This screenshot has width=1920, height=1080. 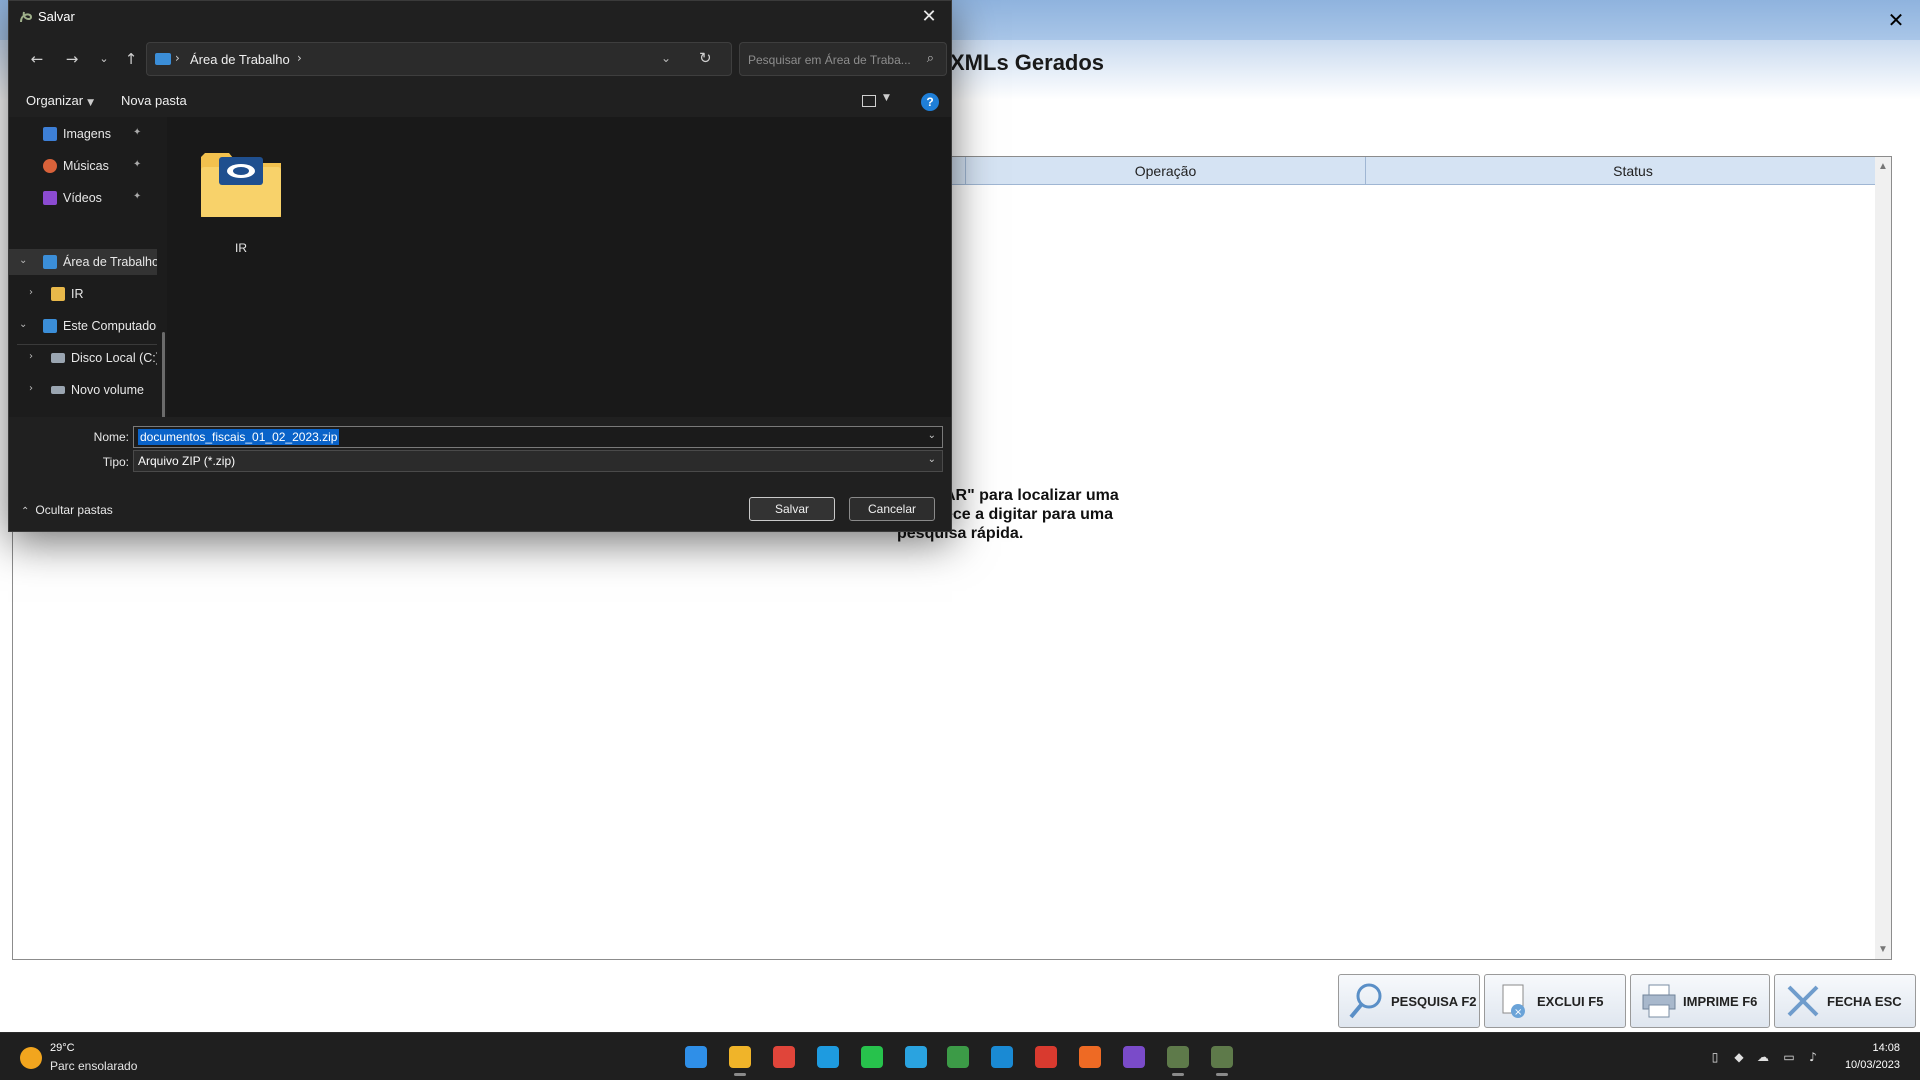 I want to click on nav-item-este-computador: ⌄ Este Computador, so click(x=83, y=326).